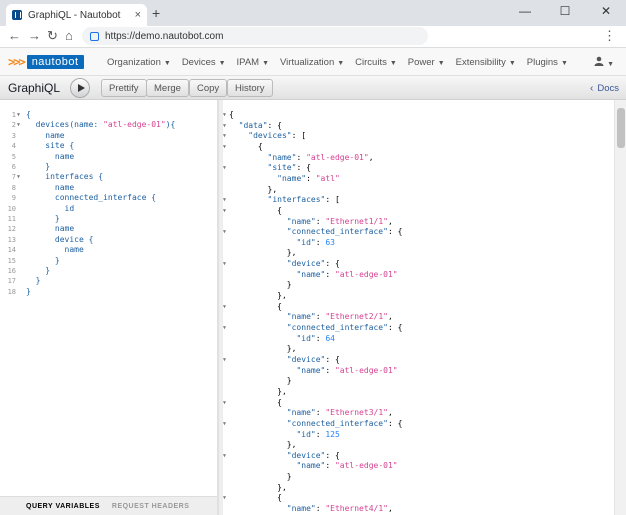 The width and height of the screenshot is (626, 515). Describe the element at coordinates (592, 88) in the screenshot. I see `chevron-left-icon: ‹` at that location.